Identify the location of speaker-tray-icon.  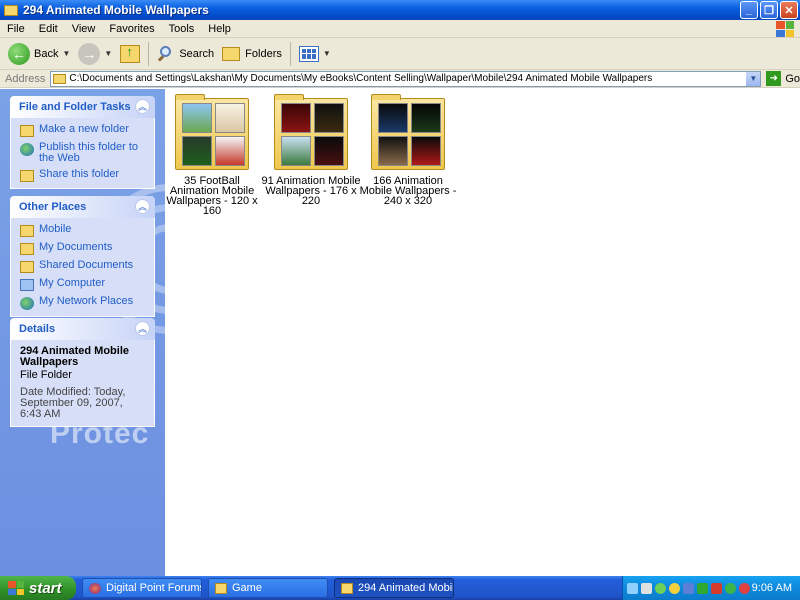
(646, 588).